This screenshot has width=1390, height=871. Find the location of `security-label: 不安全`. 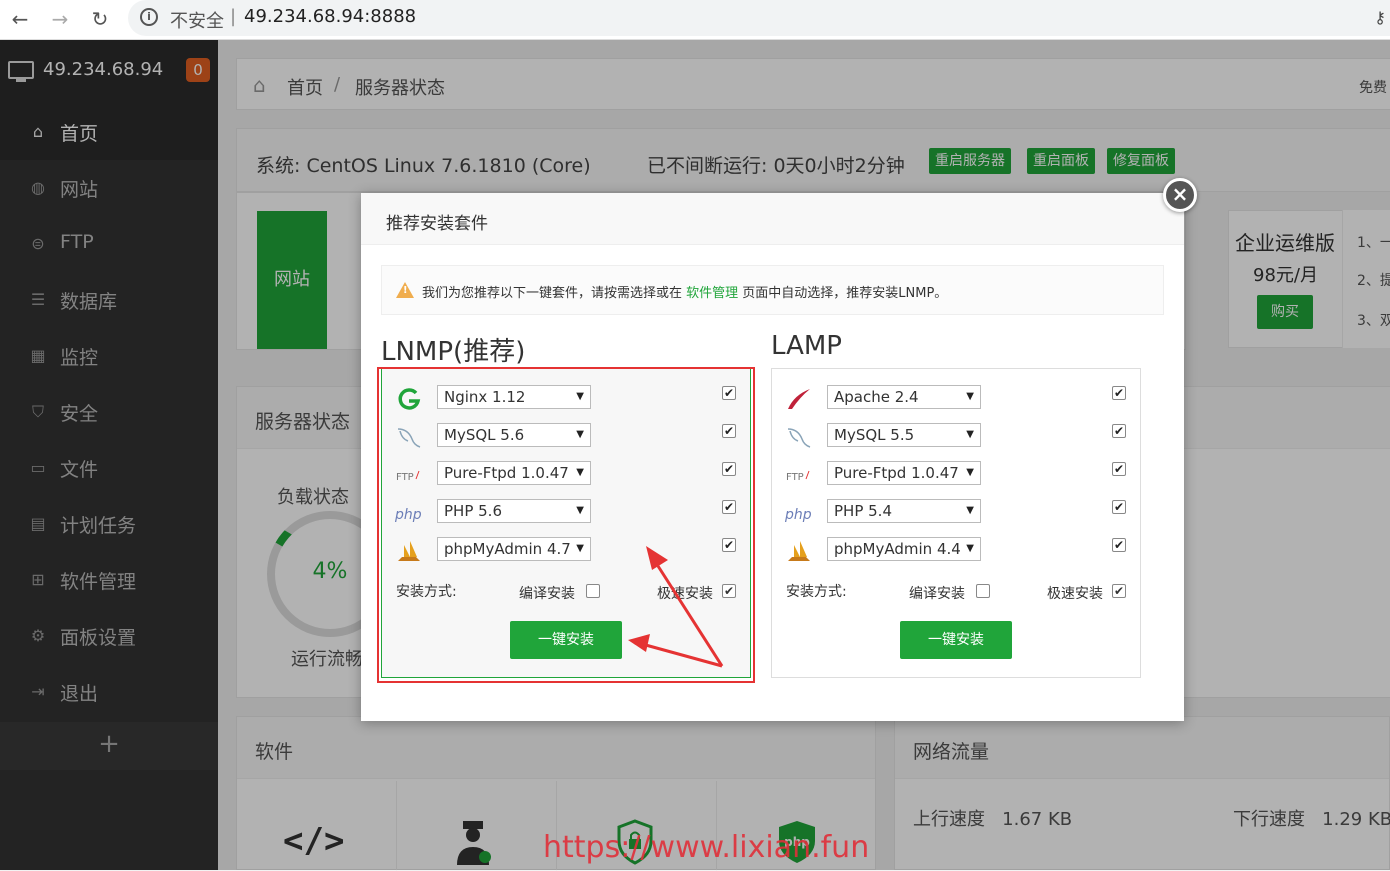

security-label: 不安全 is located at coordinates (197, 20).